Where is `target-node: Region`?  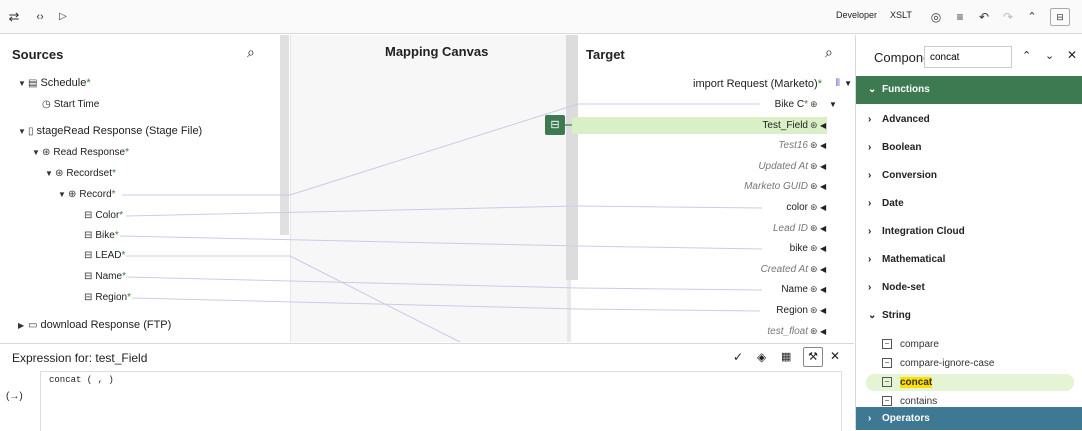
target-node: Region is located at coordinates (792, 310).